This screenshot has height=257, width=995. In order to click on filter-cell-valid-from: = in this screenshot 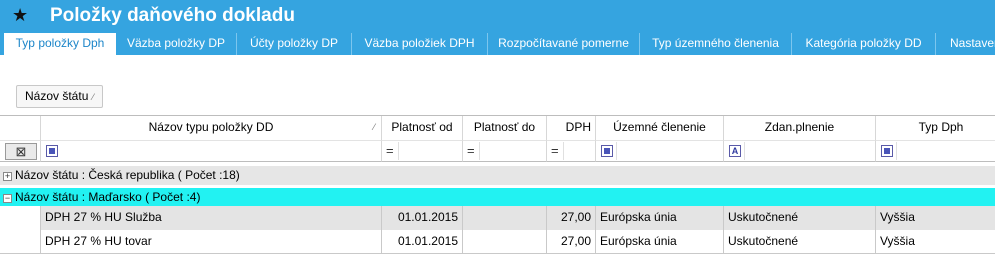, I will do `click(422, 151)`.